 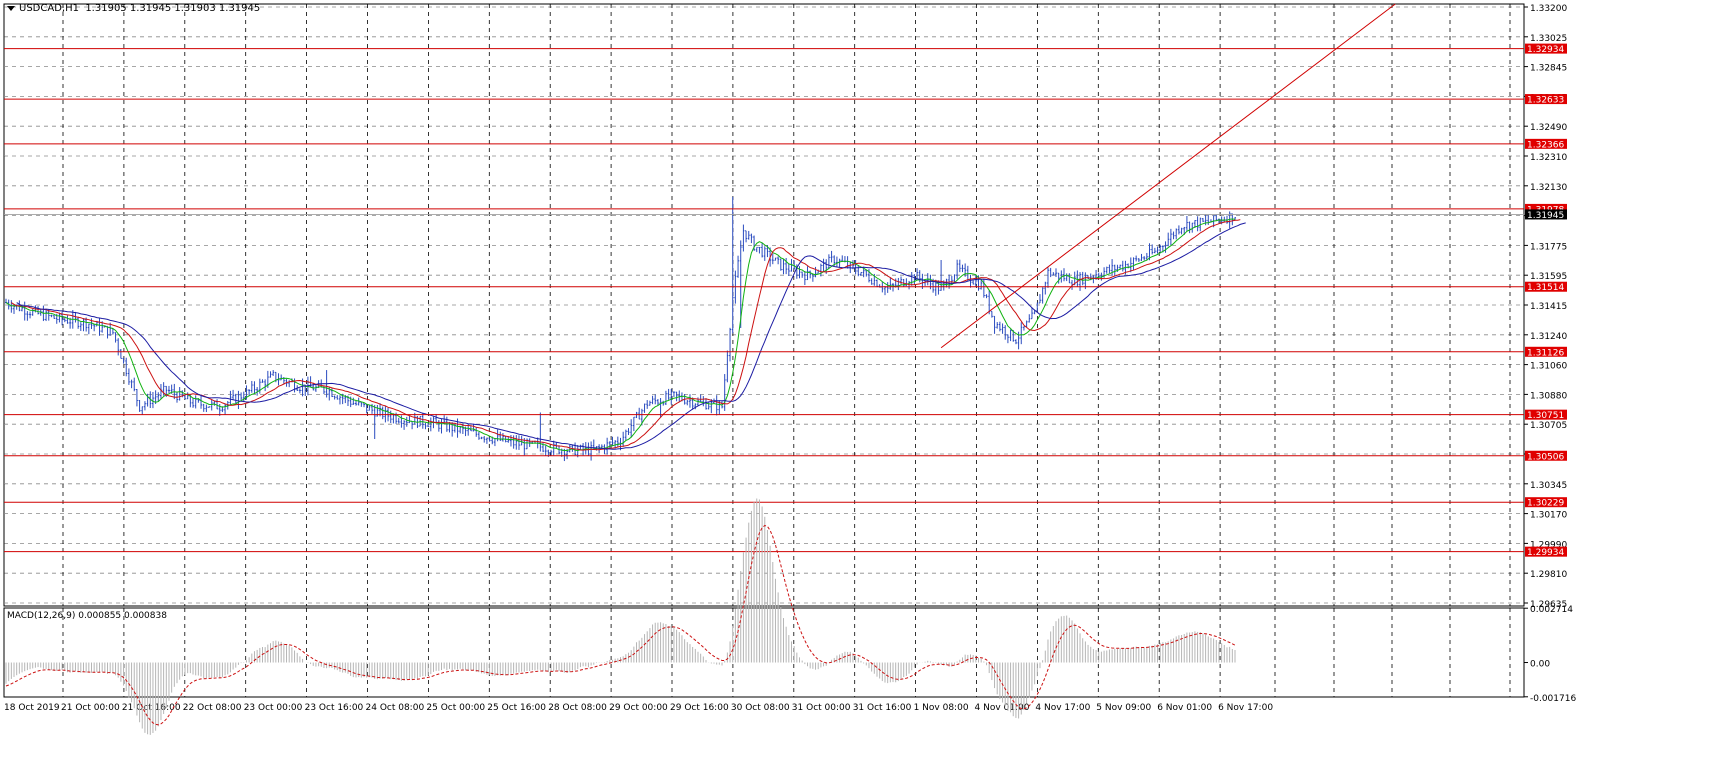 What do you see at coordinates (1123, 708) in the screenshot?
I see `time-tick-label: 5 Nov 09:00` at bounding box center [1123, 708].